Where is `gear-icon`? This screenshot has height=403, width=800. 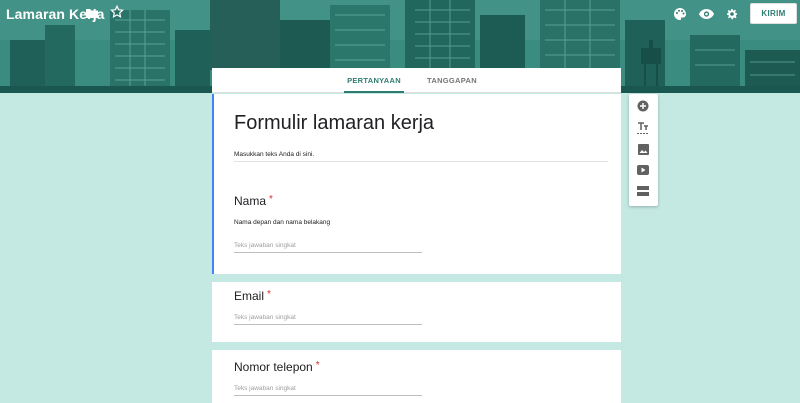
gear-icon is located at coordinates (731, 13).